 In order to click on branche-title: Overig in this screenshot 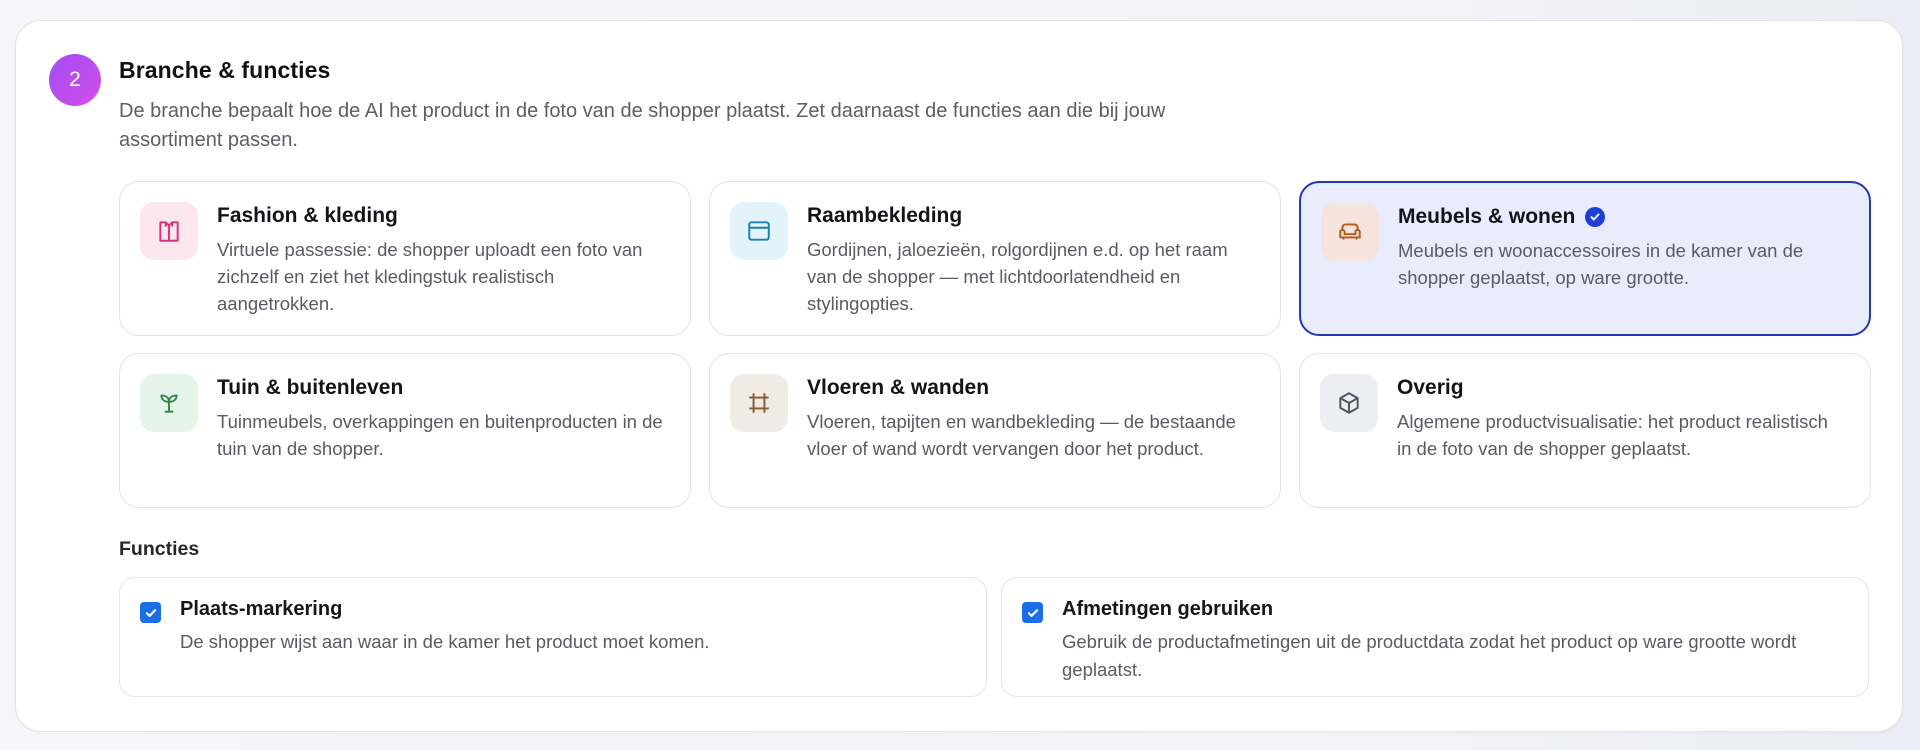, I will do `click(1430, 387)`.